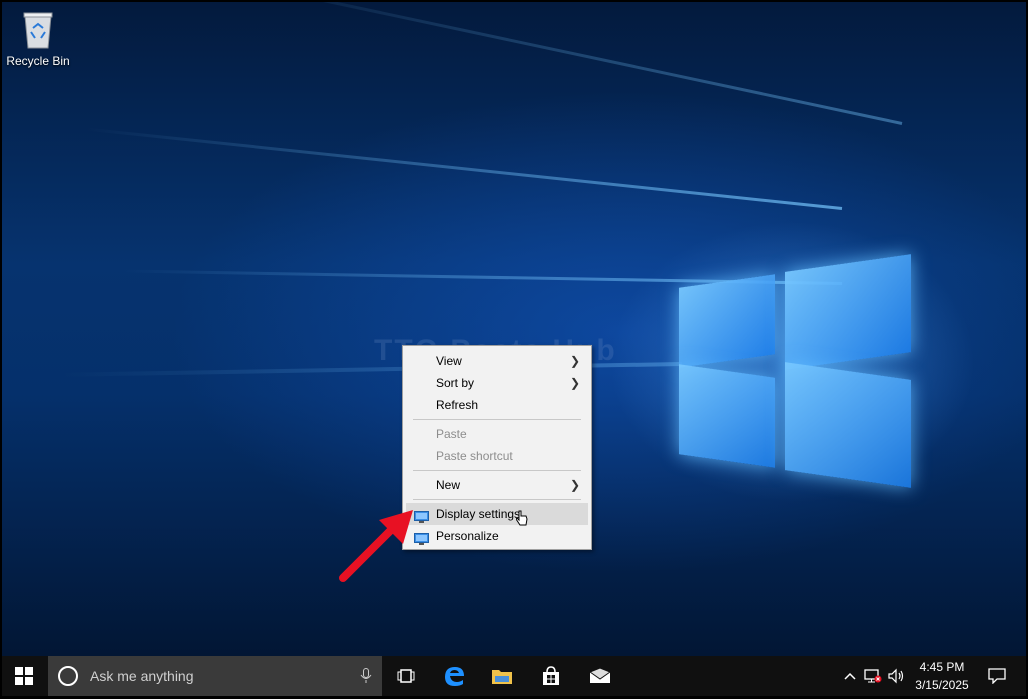  I want to click on menu-item-paste: Paste, so click(497, 434).